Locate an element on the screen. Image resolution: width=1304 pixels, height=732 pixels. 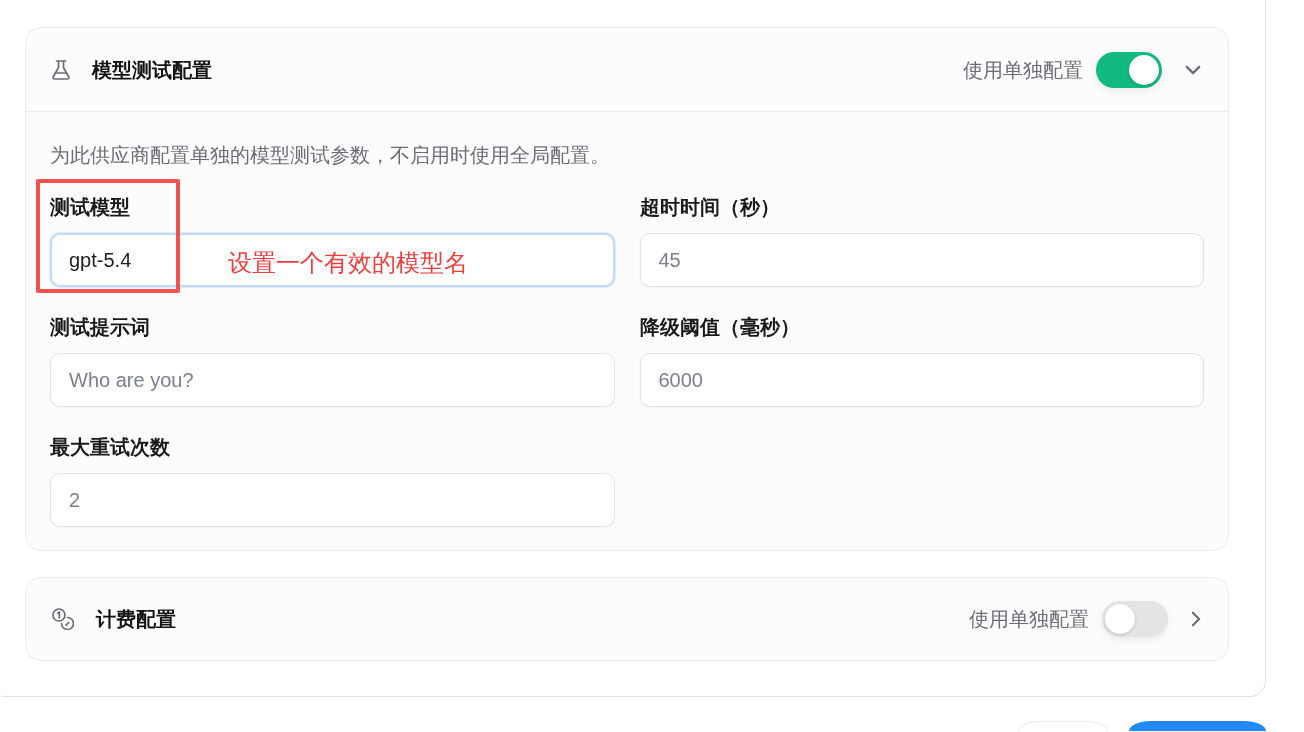
annotation-text: 设置一个有效的模型名 is located at coordinates (348, 263).